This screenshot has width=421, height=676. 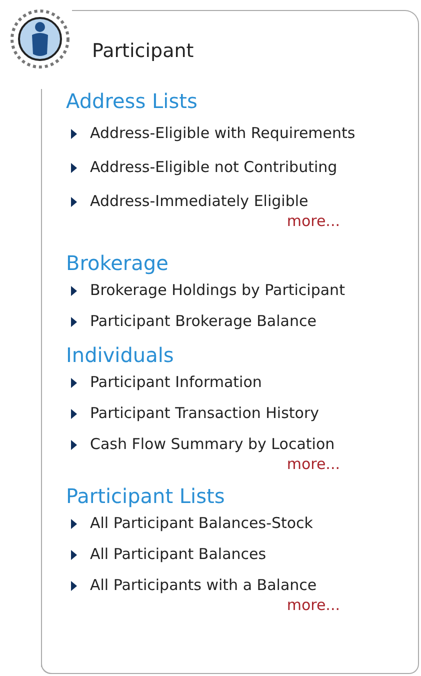 I want to click on report-link: Address-Immediately Eligible, so click(x=199, y=201).